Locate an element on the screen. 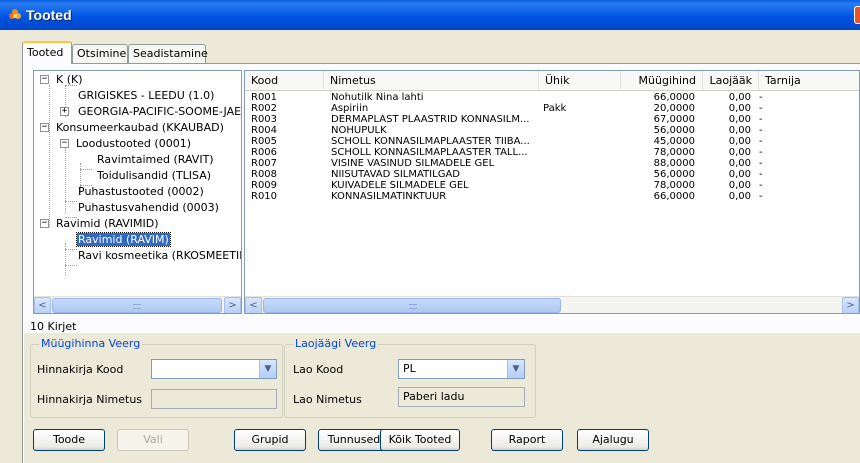 Image resolution: width=860 pixels, height=463 pixels. tree-node-label: GRIGISKES - LEEDU (1.0) is located at coordinates (146, 95).